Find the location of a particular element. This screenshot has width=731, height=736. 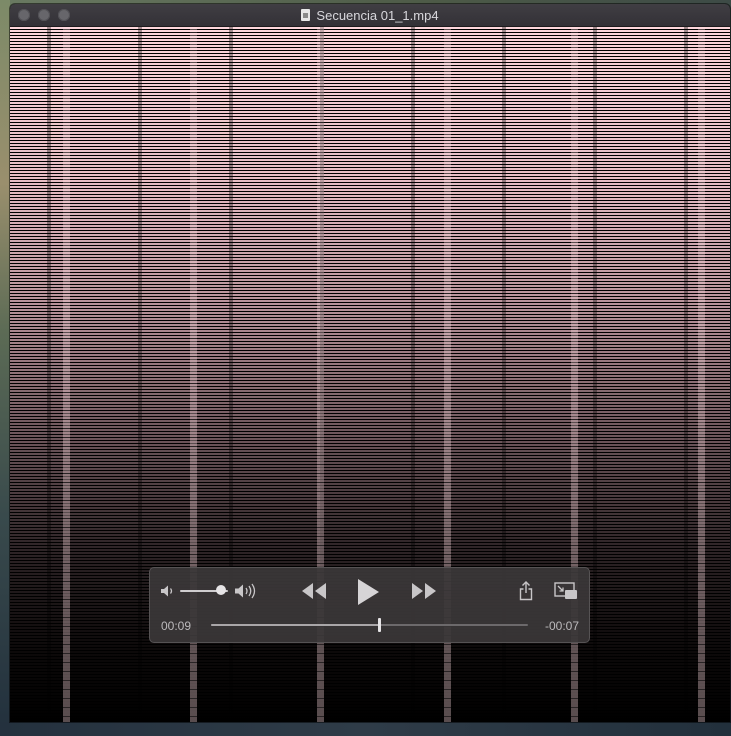

minimize-button is located at coordinates (44, 15).